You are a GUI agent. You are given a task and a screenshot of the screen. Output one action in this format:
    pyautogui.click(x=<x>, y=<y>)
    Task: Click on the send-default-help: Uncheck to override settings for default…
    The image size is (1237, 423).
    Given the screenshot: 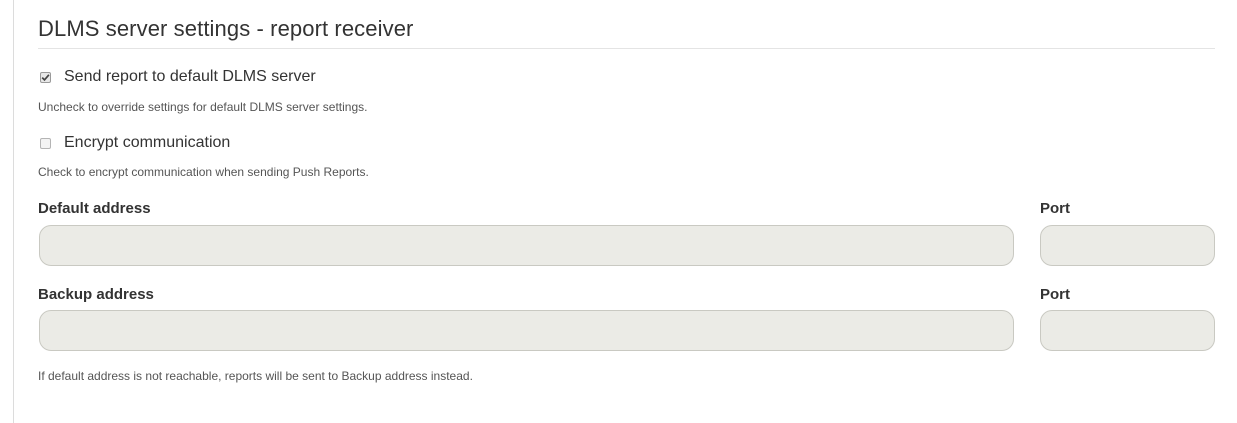 What is the action you would take?
    pyautogui.click(x=203, y=107)
    